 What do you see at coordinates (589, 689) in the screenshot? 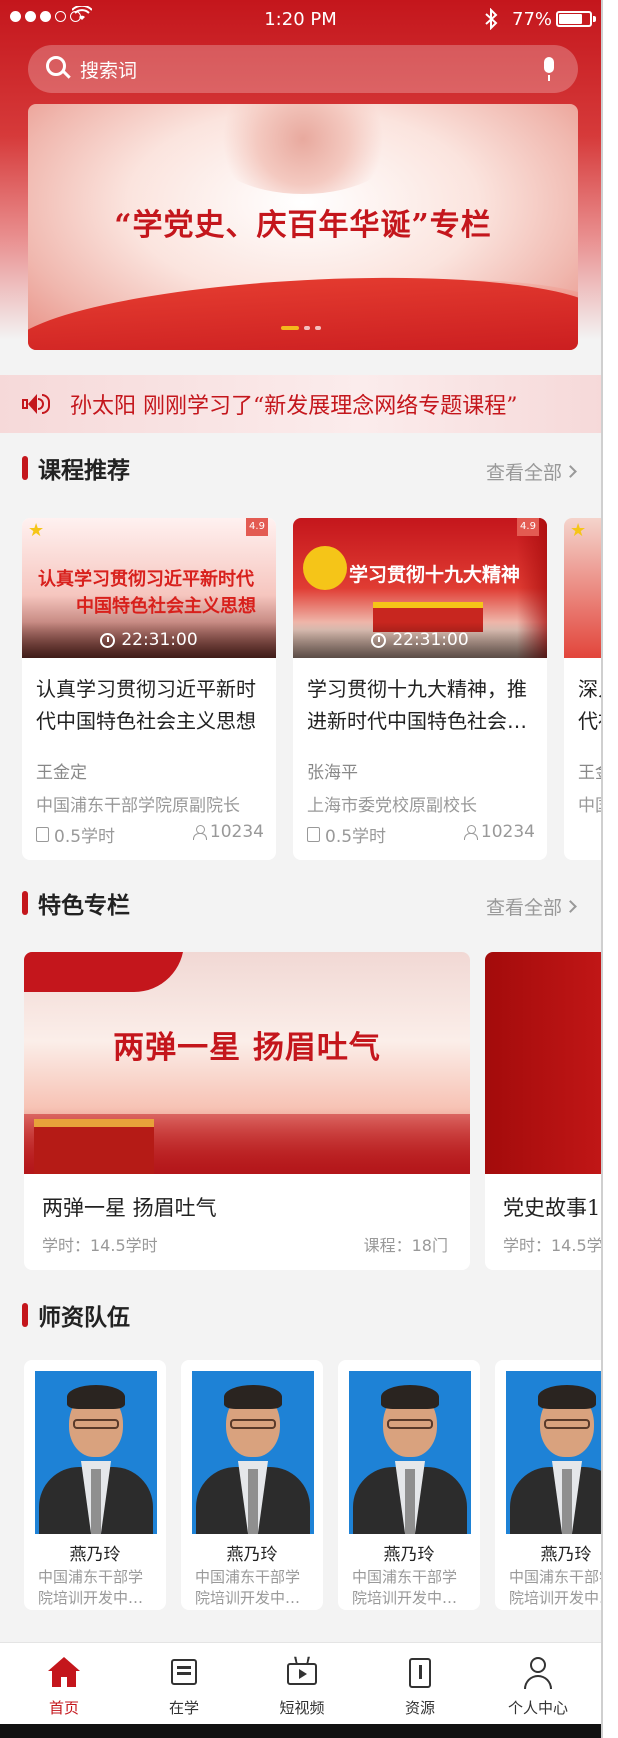
I see `course-title-line: 深入` at bounding box center [589, 689].